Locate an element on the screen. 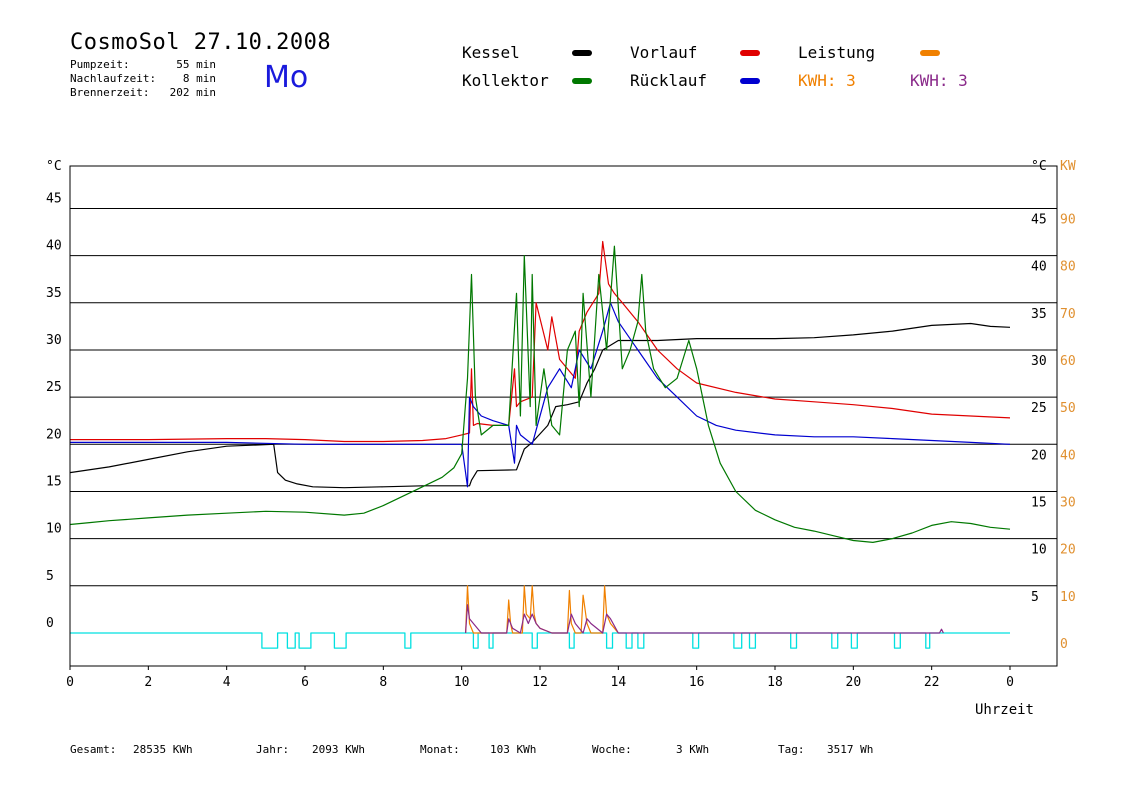  y-right-tick-label: 20 is located at coordinates (1039, 455).